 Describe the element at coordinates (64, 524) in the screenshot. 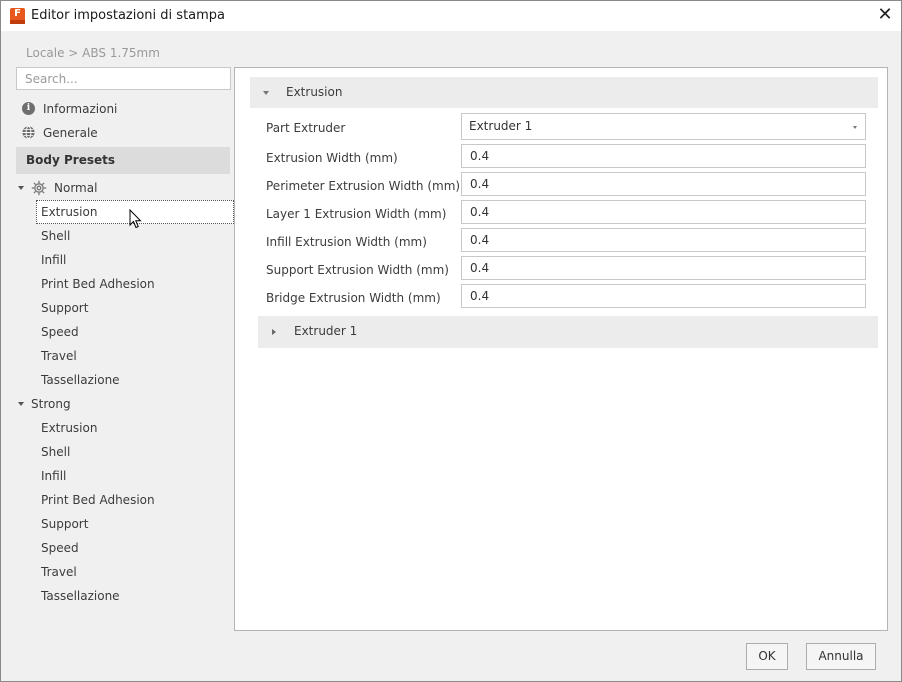

I see `tree-item-strong-support: Support` at that location.